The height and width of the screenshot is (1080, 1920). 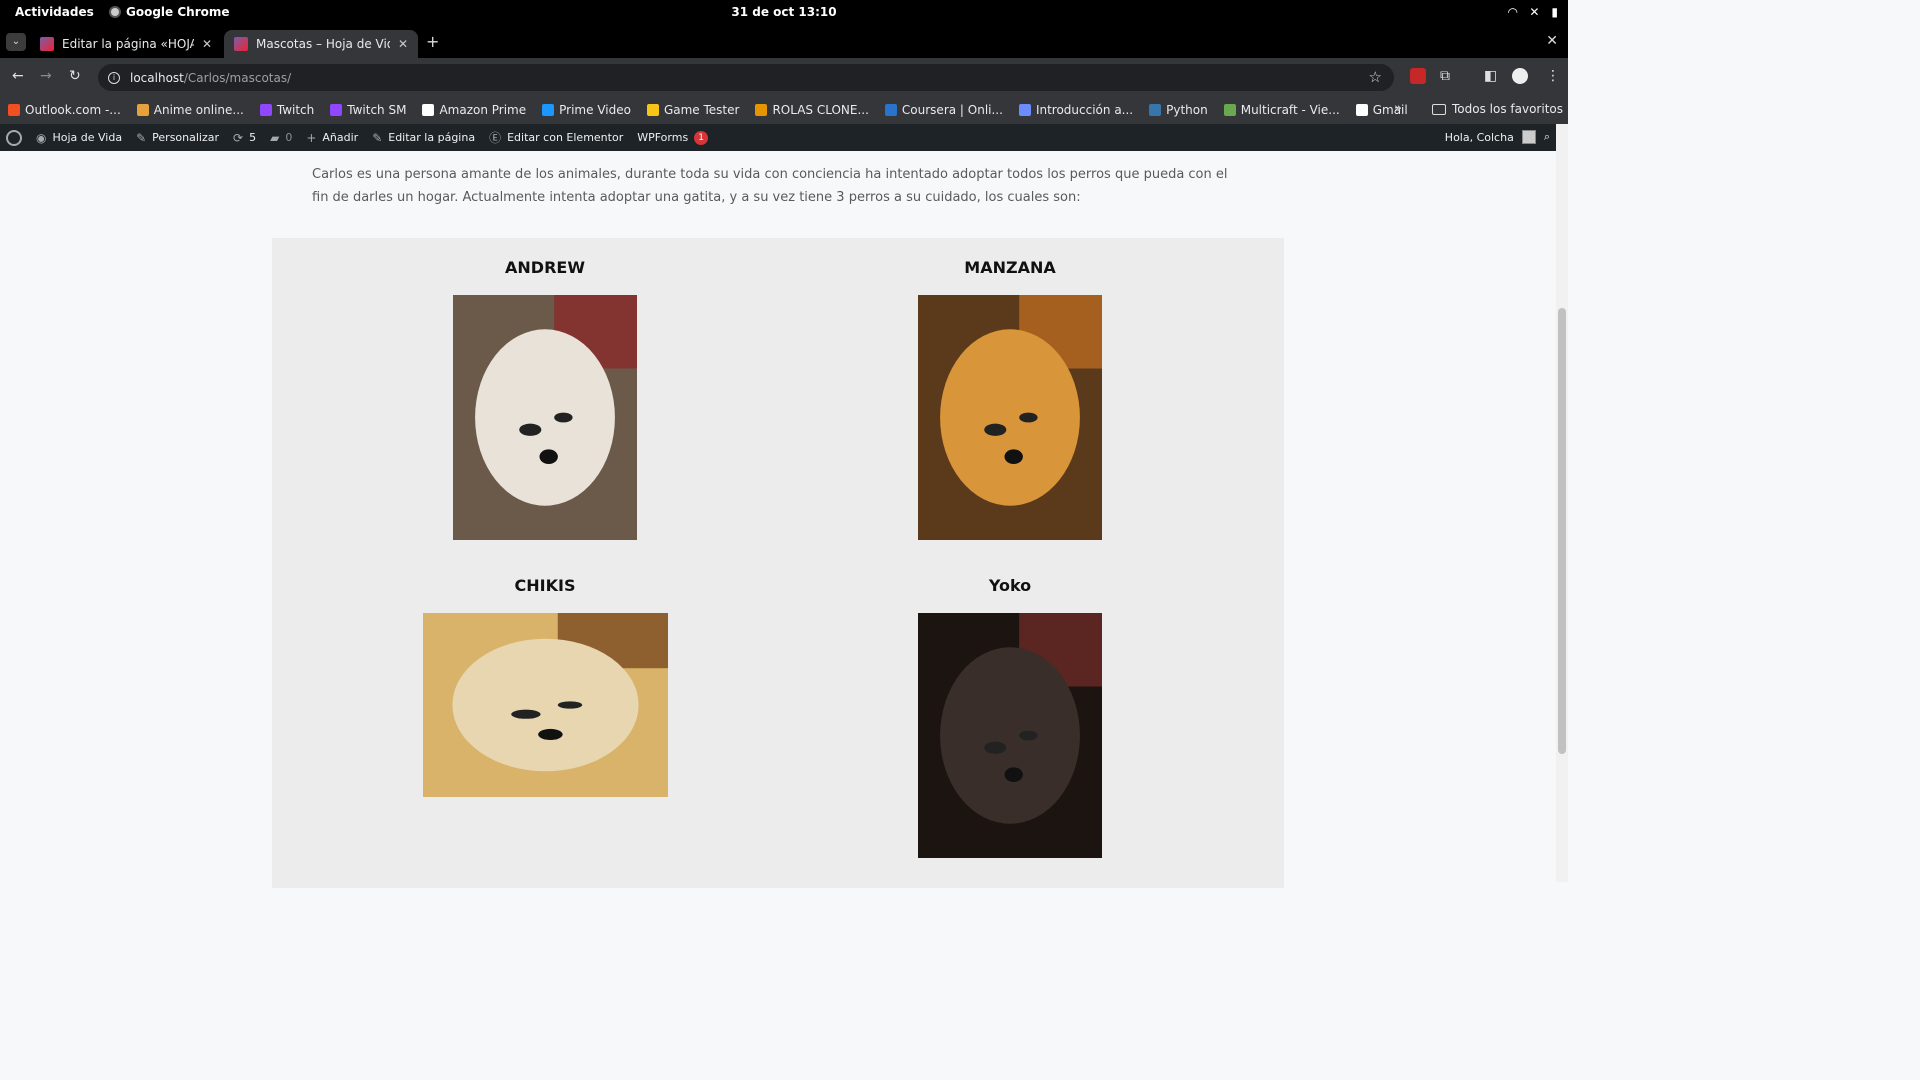 What do you see at coordinates (141, 137) in the screenshot?
I see `brush-icon: ✎` at bounding box center [141, 137].